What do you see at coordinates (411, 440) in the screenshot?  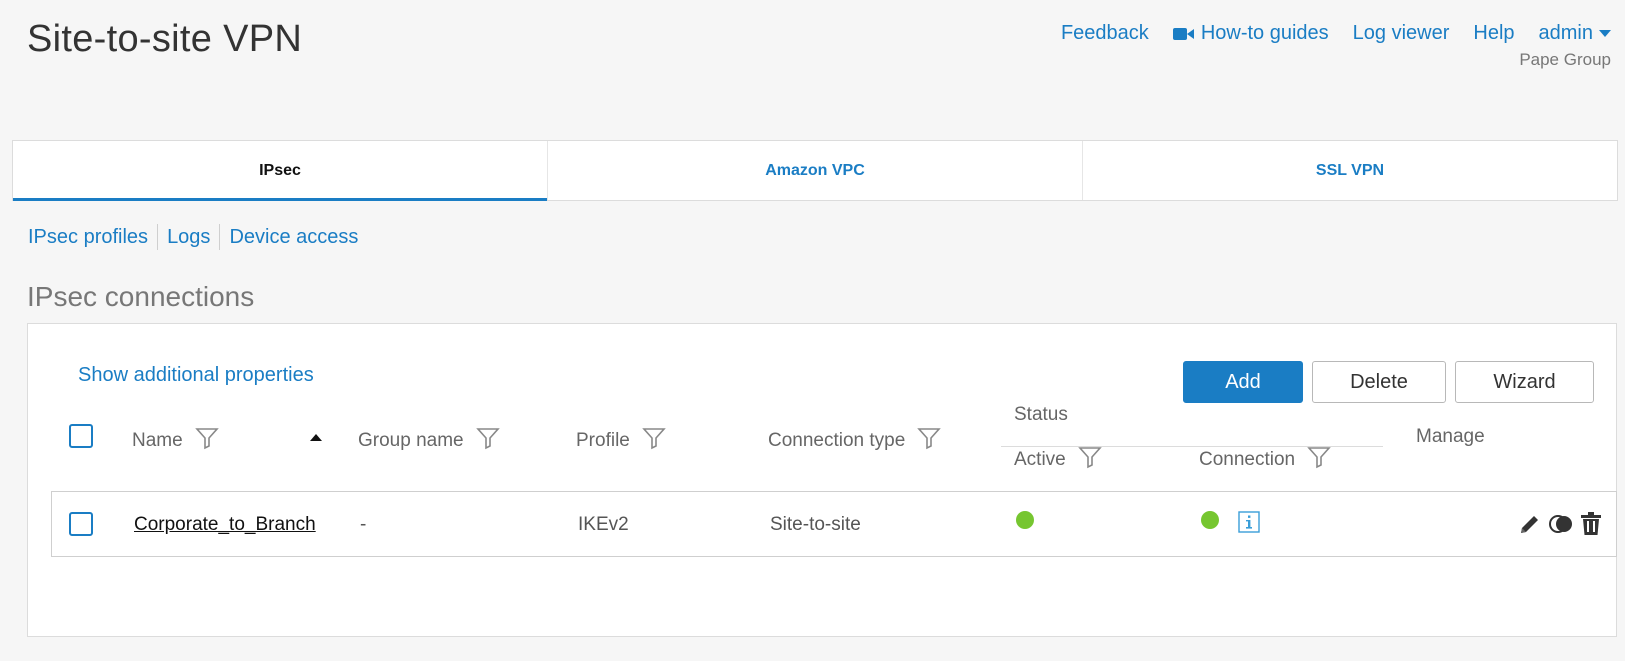 I see `header-group-label: Group name` at bounding box center [411, 440].